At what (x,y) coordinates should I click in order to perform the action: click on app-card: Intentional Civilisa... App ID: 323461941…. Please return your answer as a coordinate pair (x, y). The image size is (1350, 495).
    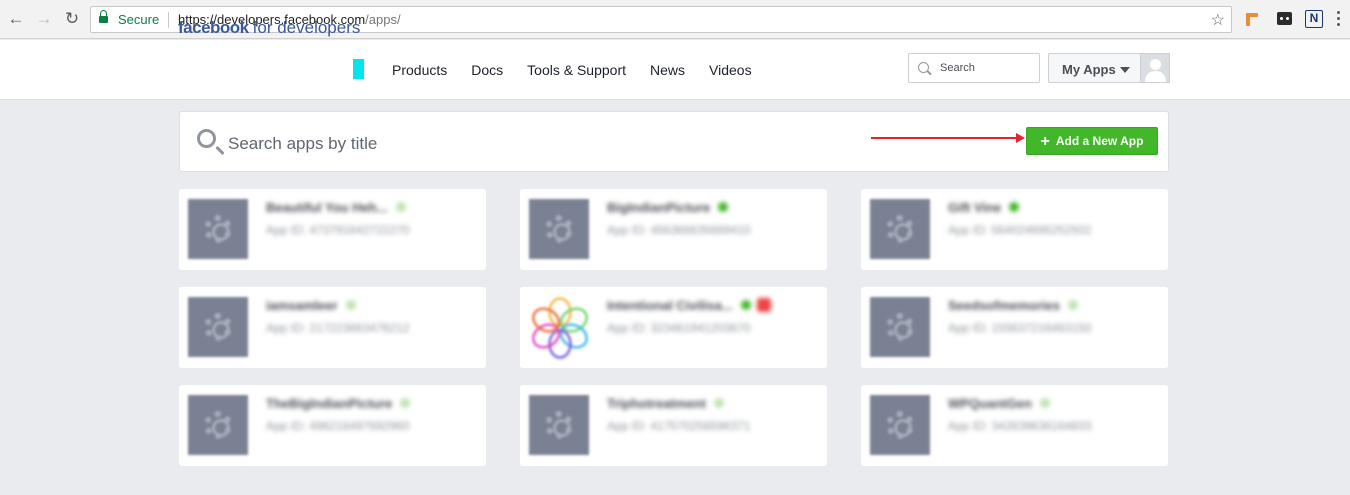
    Looking at the image, I should click on (673, 327).